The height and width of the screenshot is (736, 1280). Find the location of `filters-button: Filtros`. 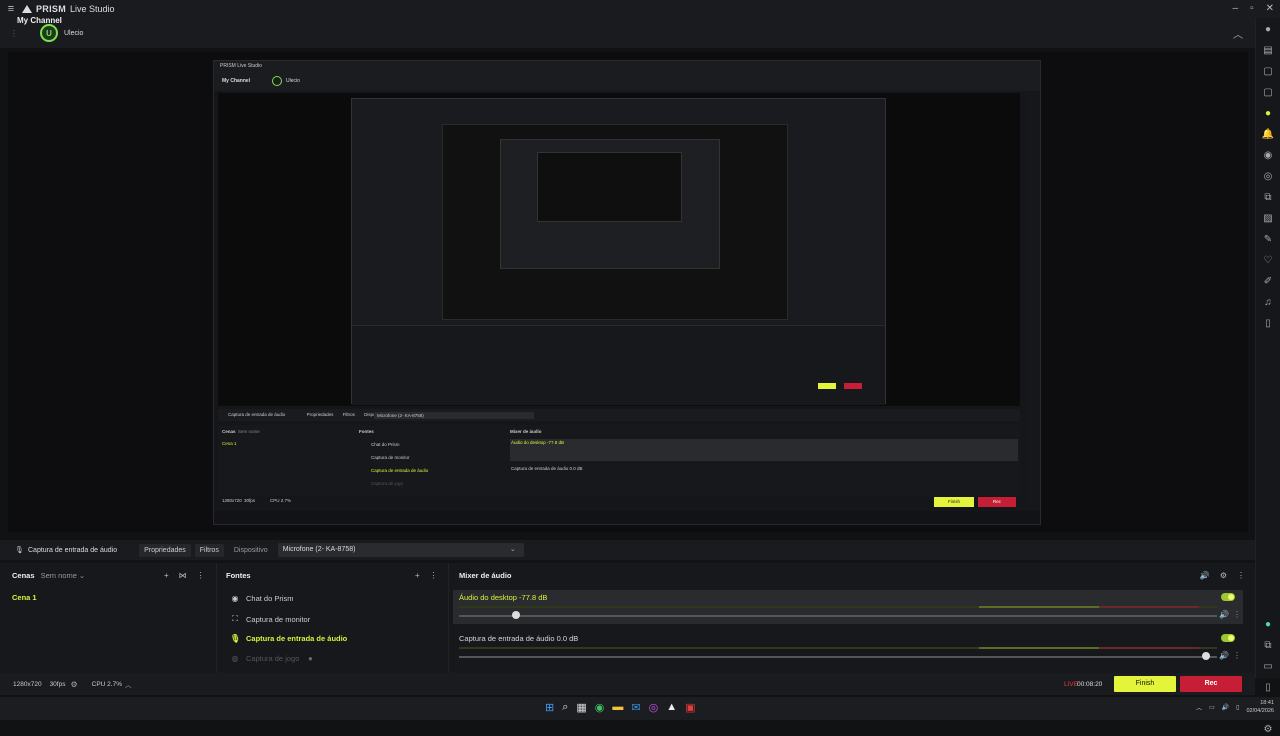

filters-button: Filtros is located at coordinates (209, 550).